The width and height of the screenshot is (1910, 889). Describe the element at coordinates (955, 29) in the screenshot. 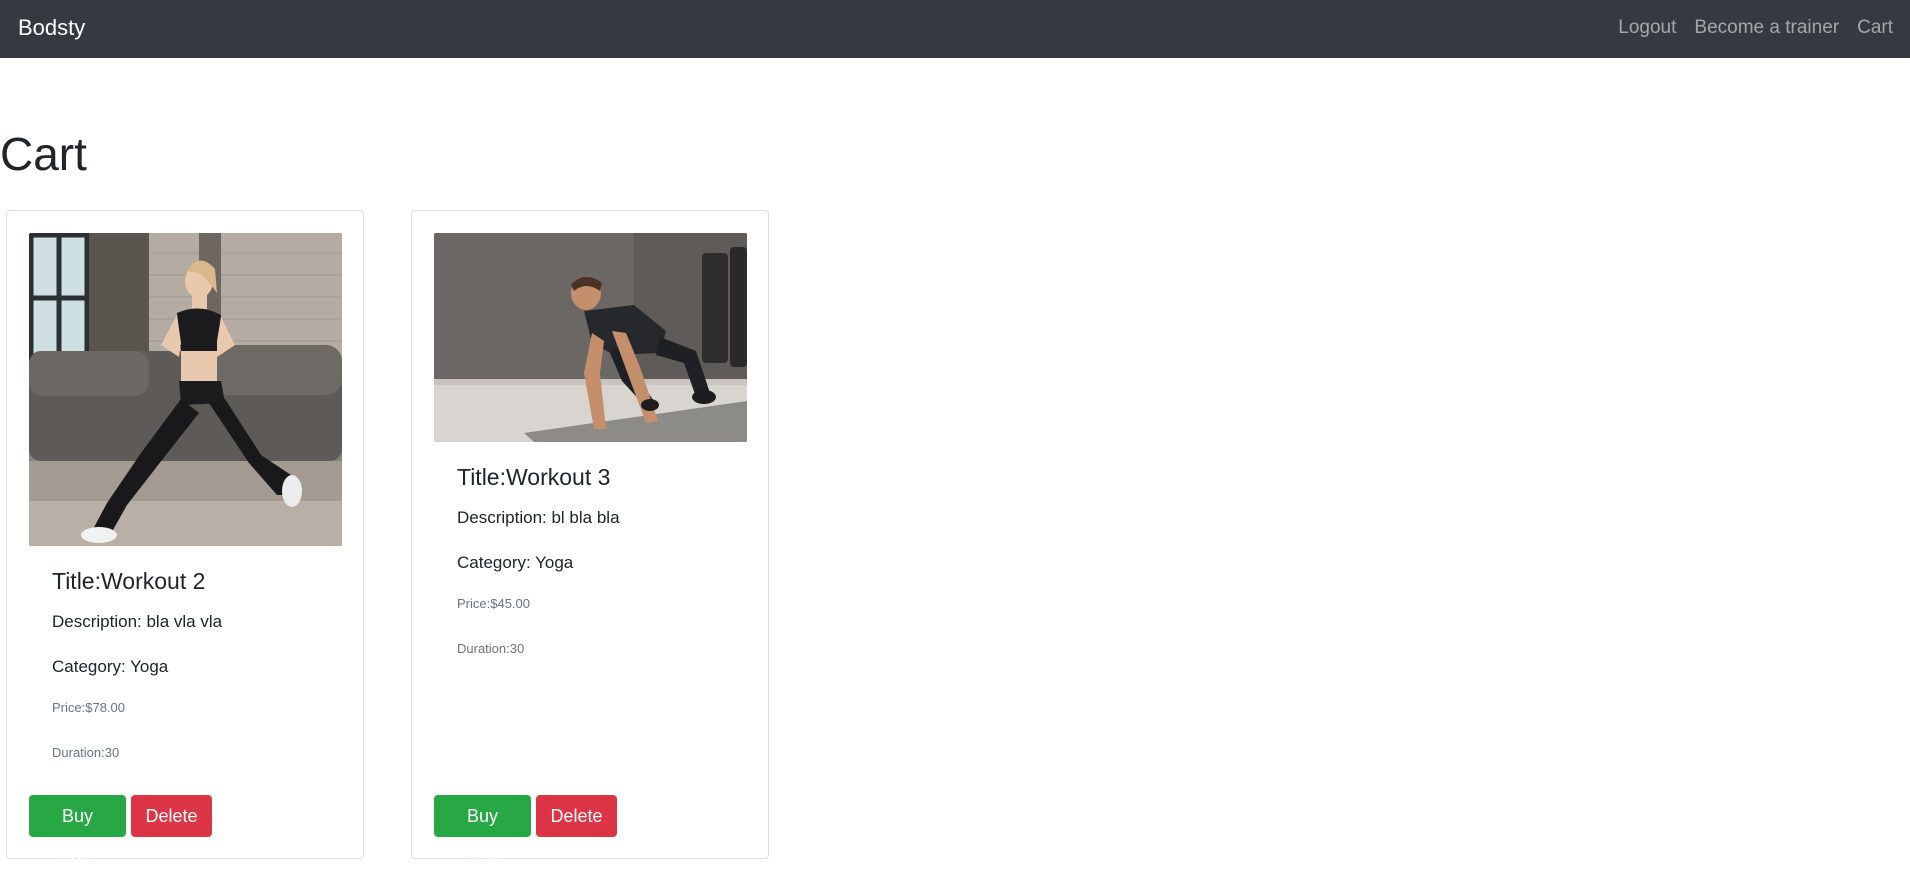

I see `navbar: Bodsty Logout Become a trainer Cart` at that location.